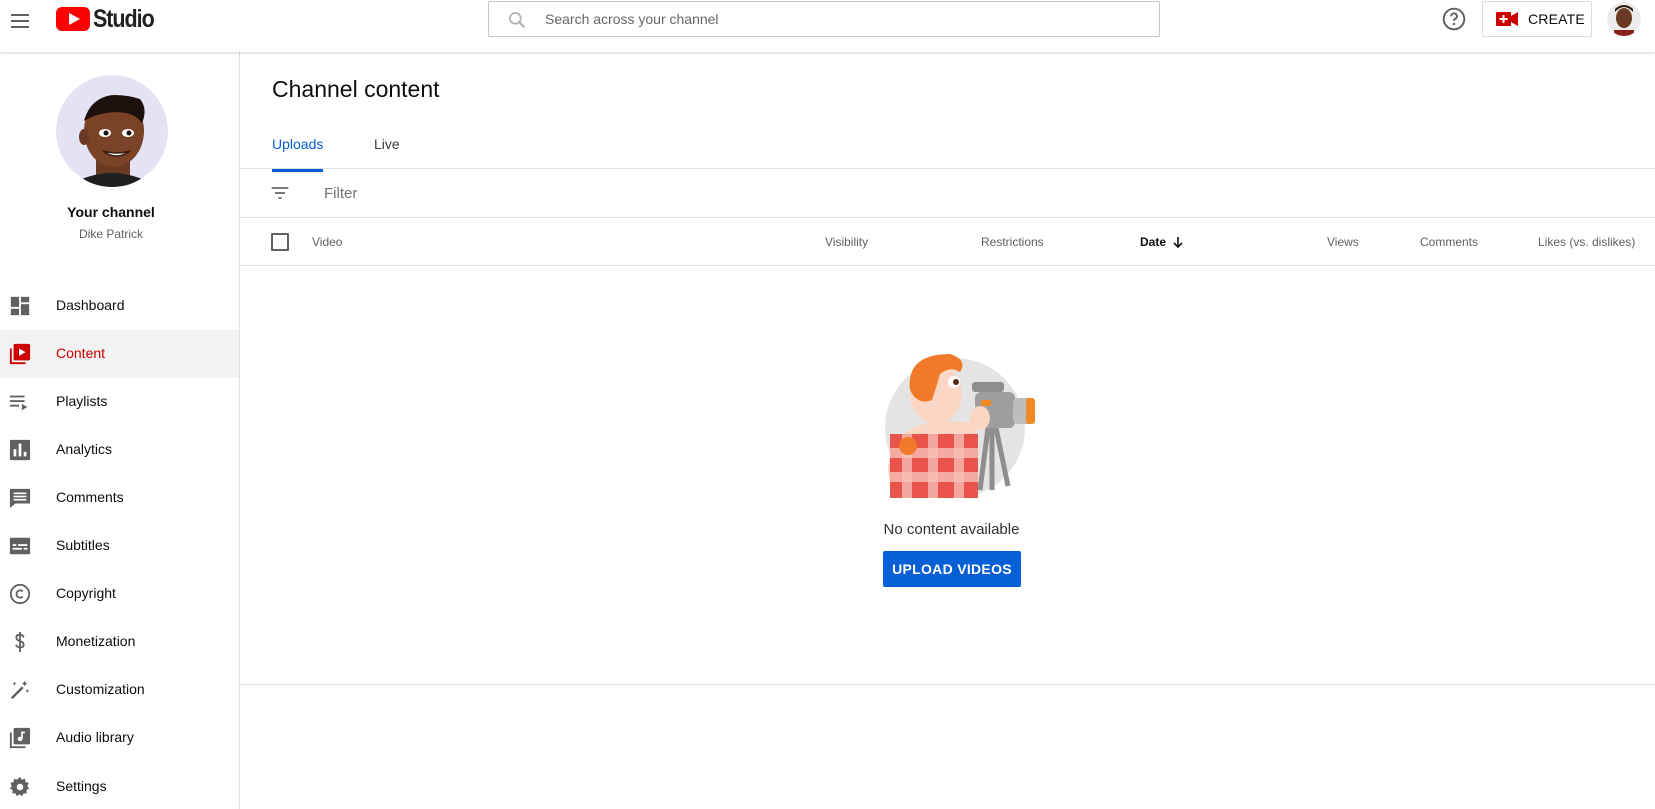  What do you see at coordinates (83, 545) in the screenshot?
I see `sidebar-item-label: Subtitles` at bounding box center [83, 545].